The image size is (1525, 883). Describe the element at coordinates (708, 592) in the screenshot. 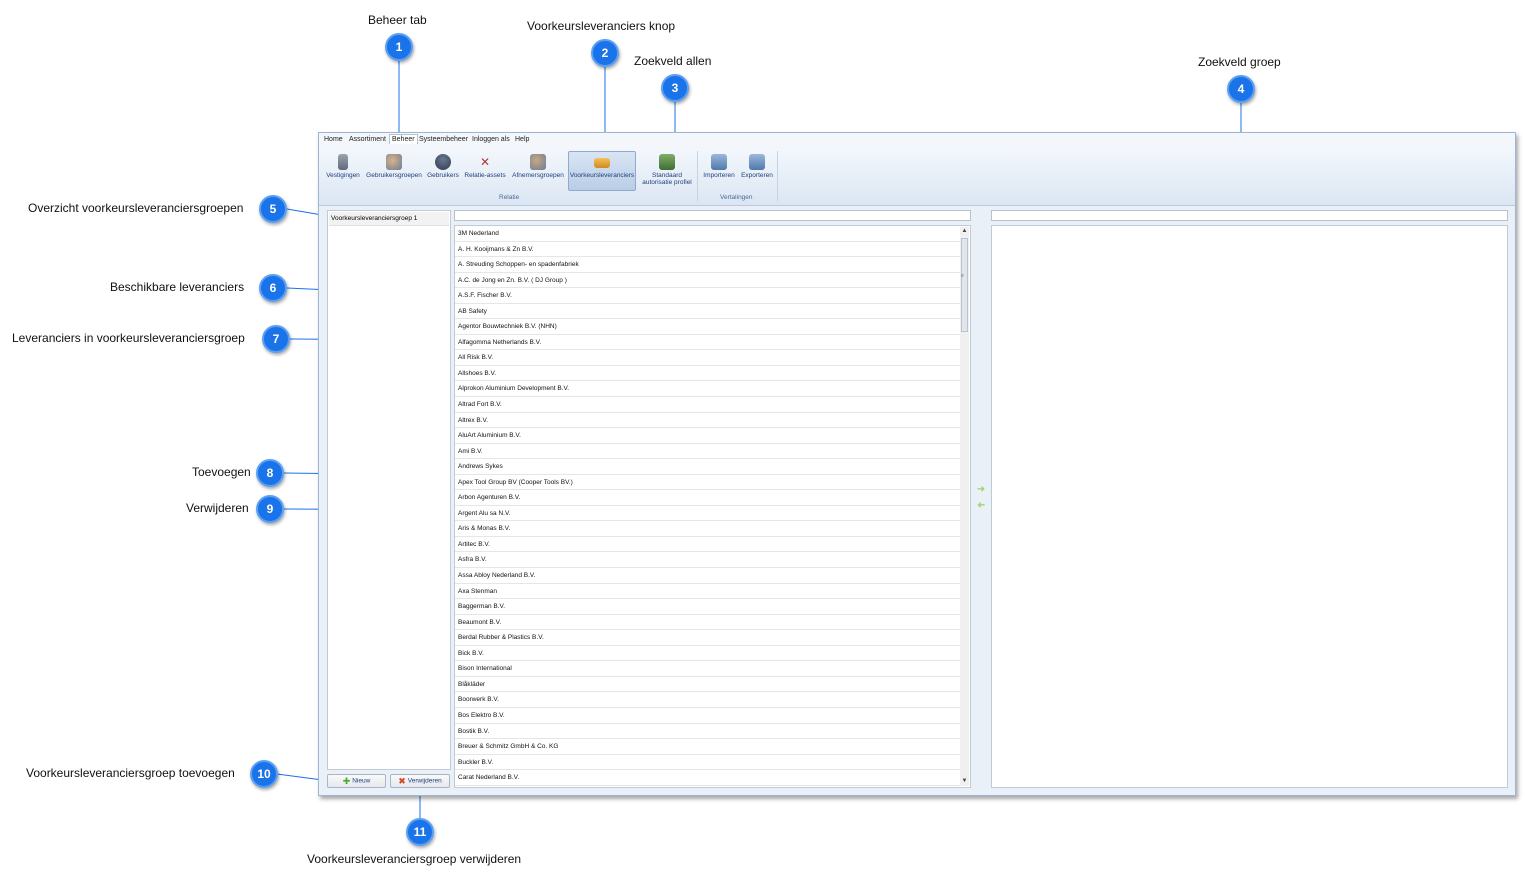

I see `table-row: Axa Stenman` at that location.